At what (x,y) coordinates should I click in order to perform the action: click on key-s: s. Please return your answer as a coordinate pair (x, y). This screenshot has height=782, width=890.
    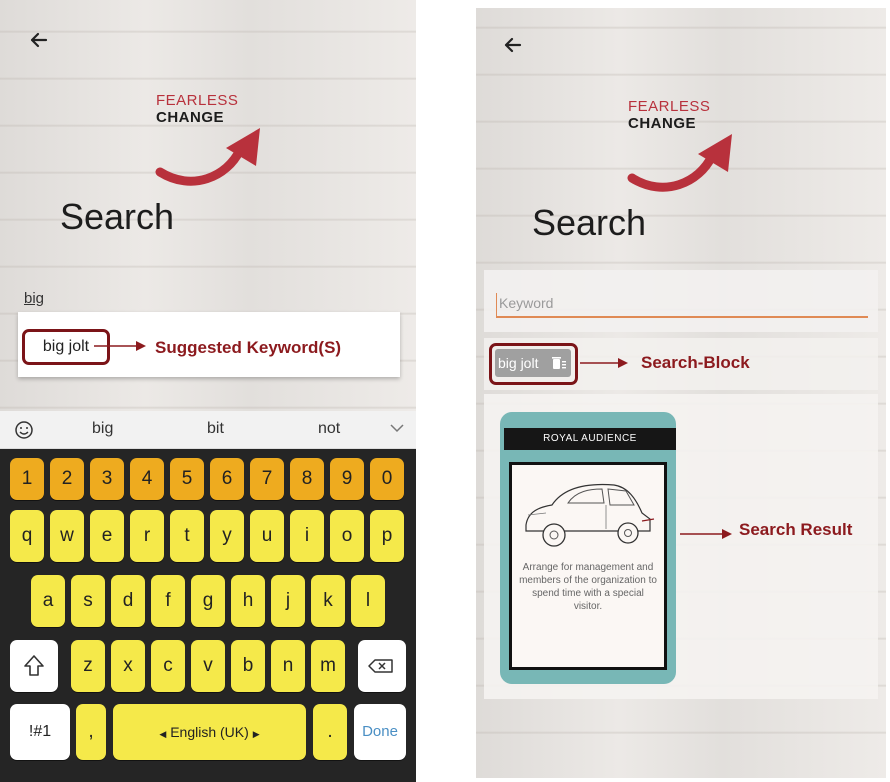
    Looking at the image, I should click on (88, 601).